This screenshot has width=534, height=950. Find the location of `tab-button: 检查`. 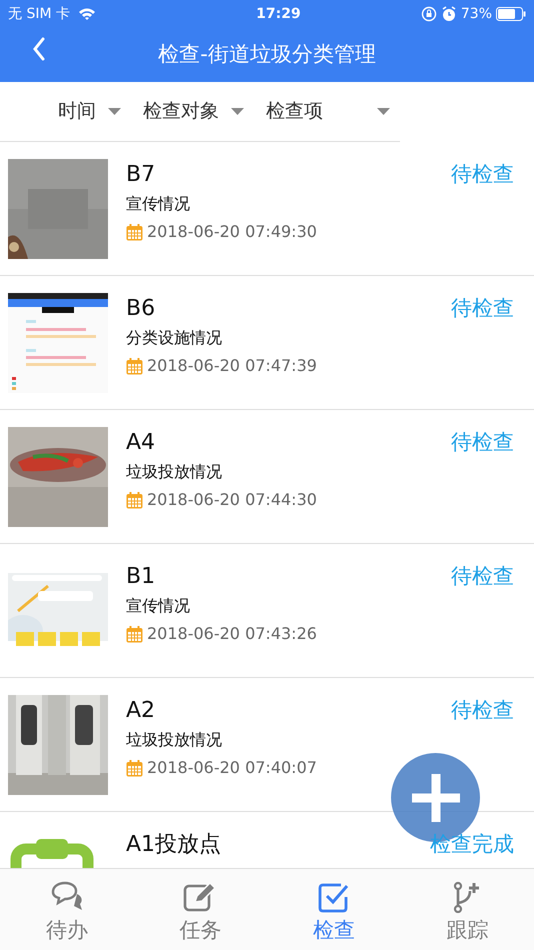

tab-button: 检查 is located at coordinates (333, 909).